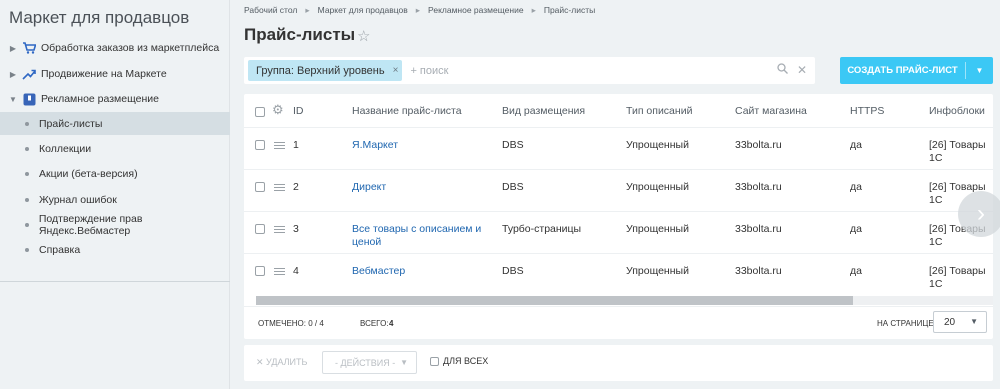 Image resolution: width=1000 pixels, height=389 pixels. I want to click on clear-icon: ✕, so click(802, 70).